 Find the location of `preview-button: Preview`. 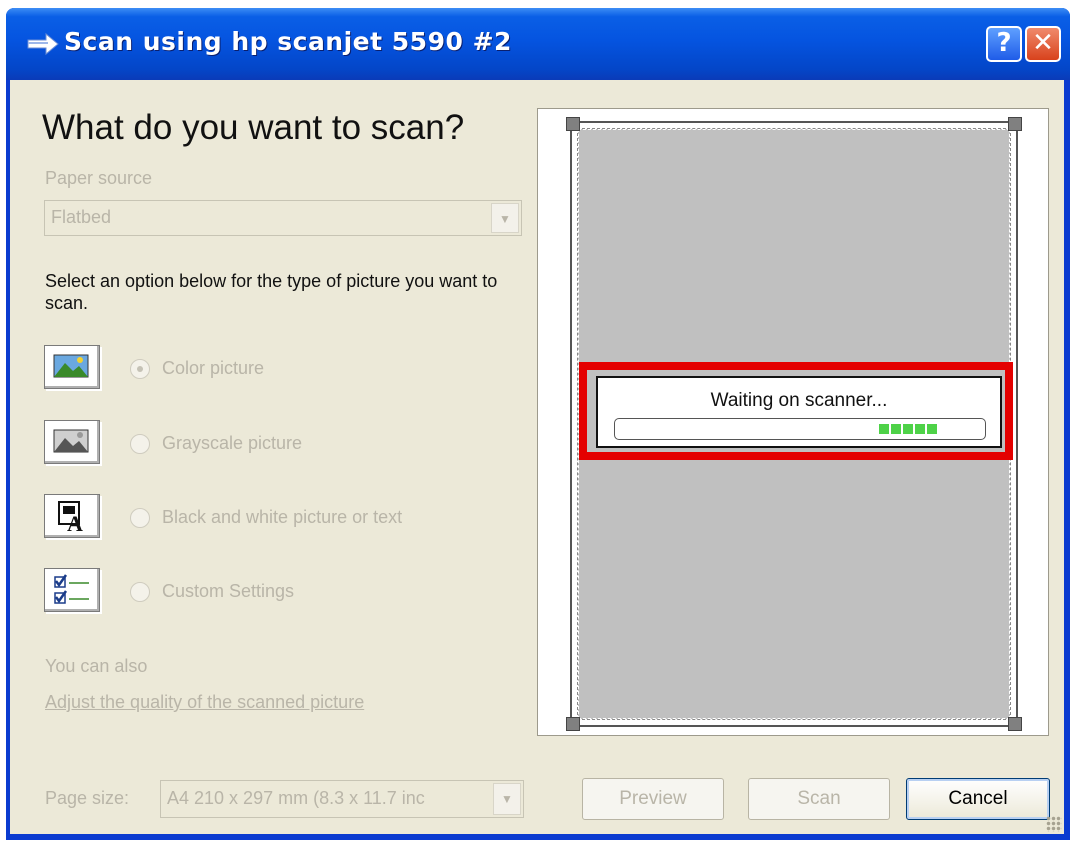

preview-button: Preview is located at coordinates (653, 799).